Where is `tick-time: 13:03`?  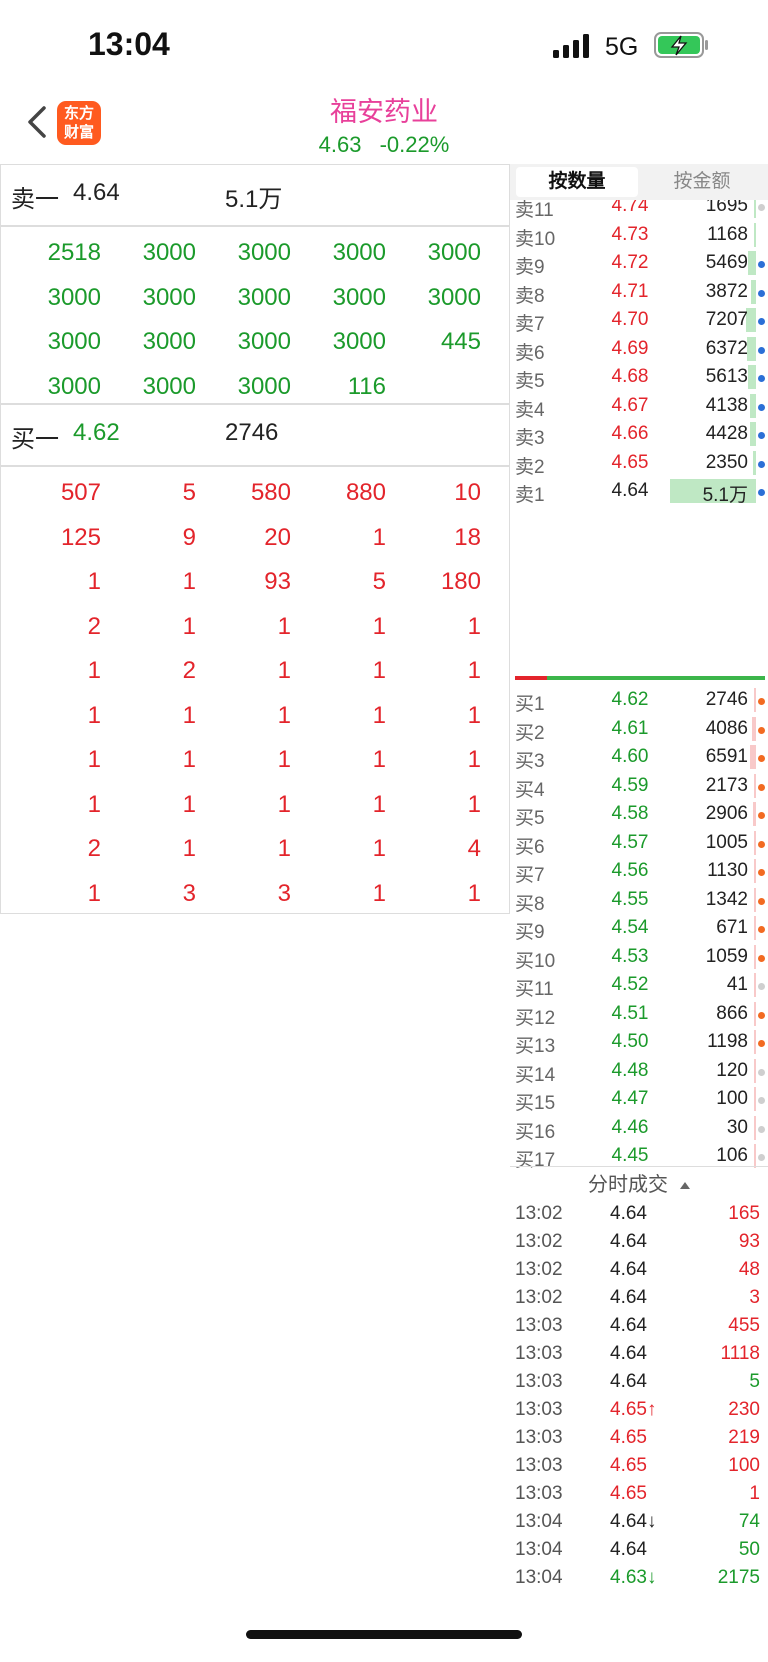 tick-time: 13:03 is located at coordinates (539, 1409).